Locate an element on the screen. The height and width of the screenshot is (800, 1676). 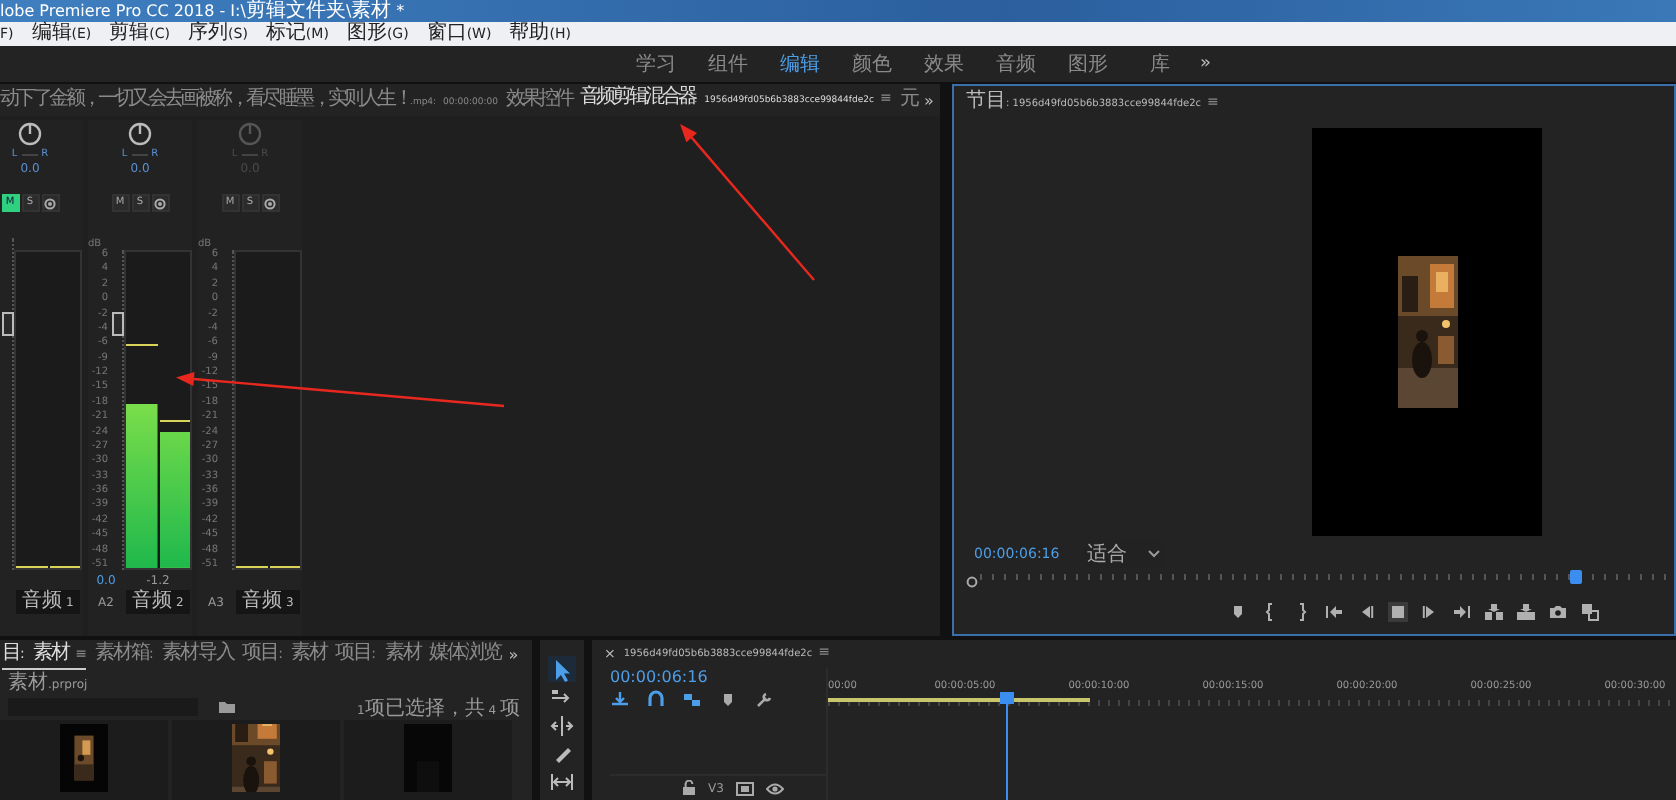
workspace-tab: 效果 is located at coordinates (944, 64).